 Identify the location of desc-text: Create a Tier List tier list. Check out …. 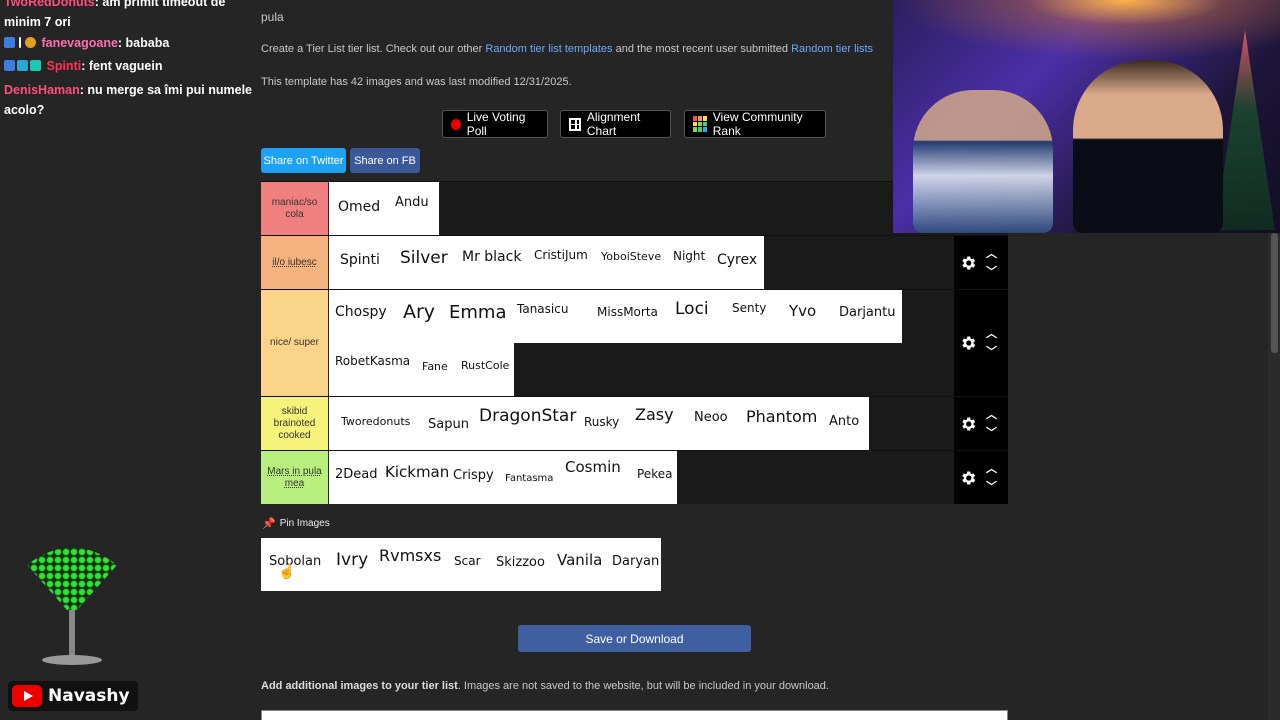
(373, 49).